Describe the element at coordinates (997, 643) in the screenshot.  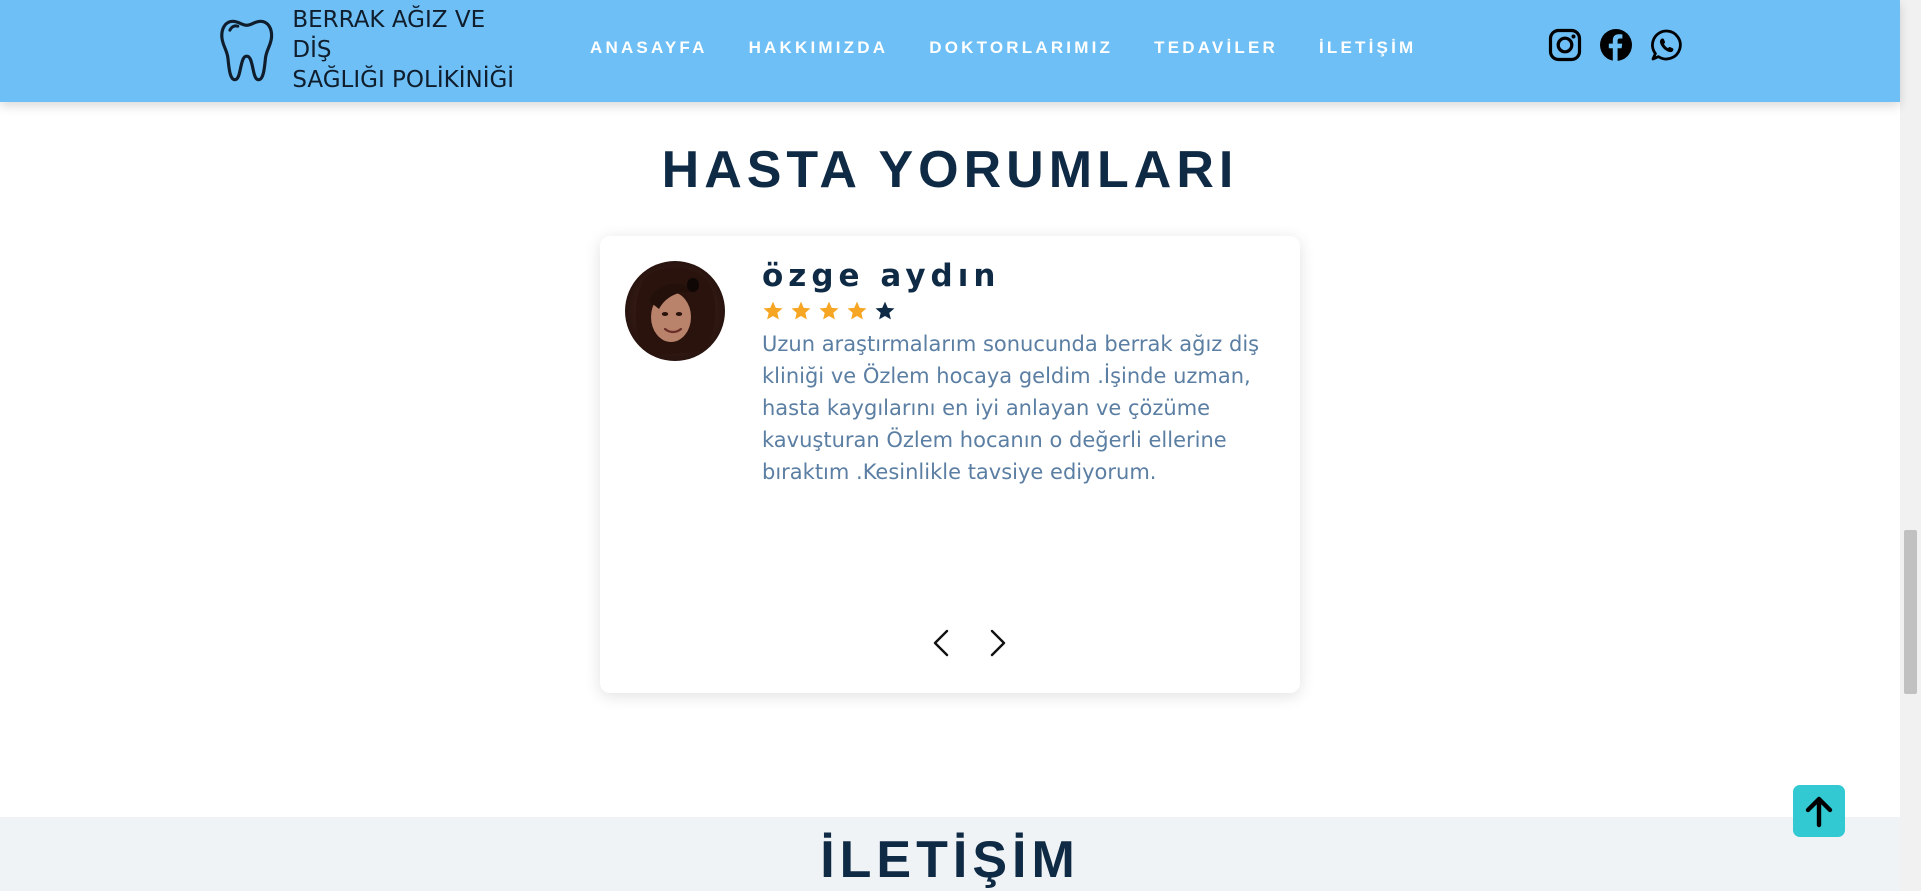
I see `chevron-right-icon` at that location.